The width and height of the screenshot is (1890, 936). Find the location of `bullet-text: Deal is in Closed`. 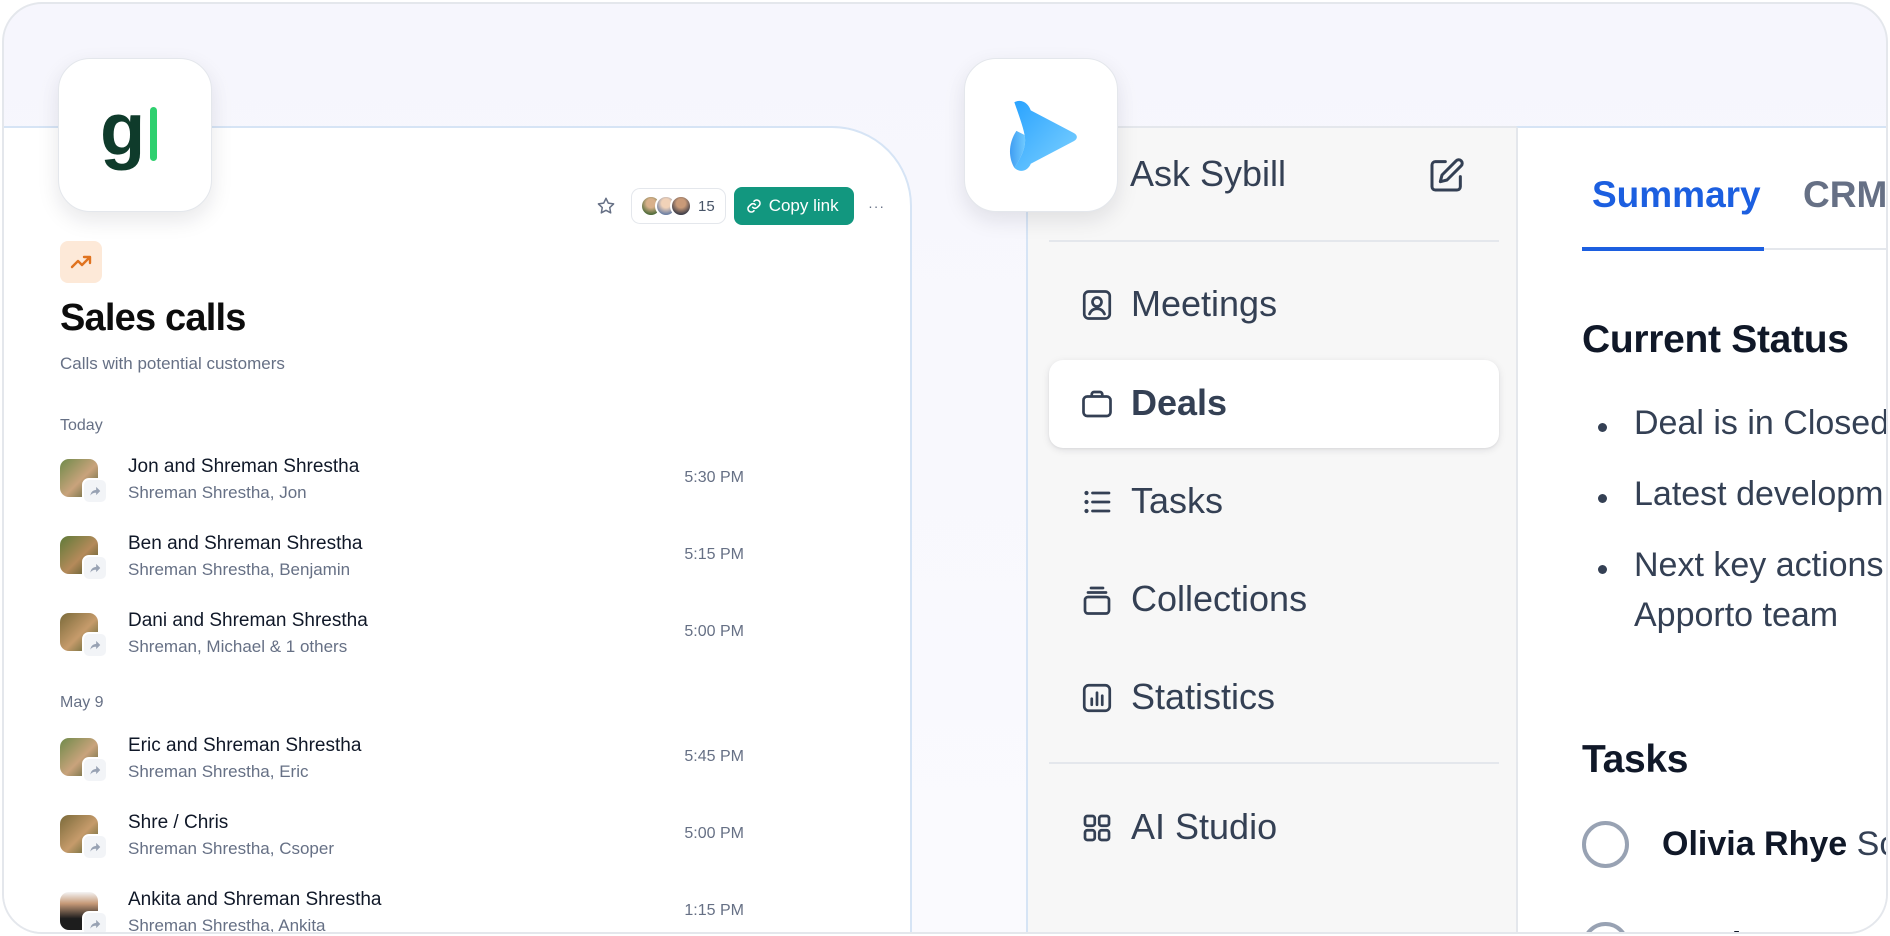

bullet-text: Deal is in Closed is located at coordinates (1761, 423).